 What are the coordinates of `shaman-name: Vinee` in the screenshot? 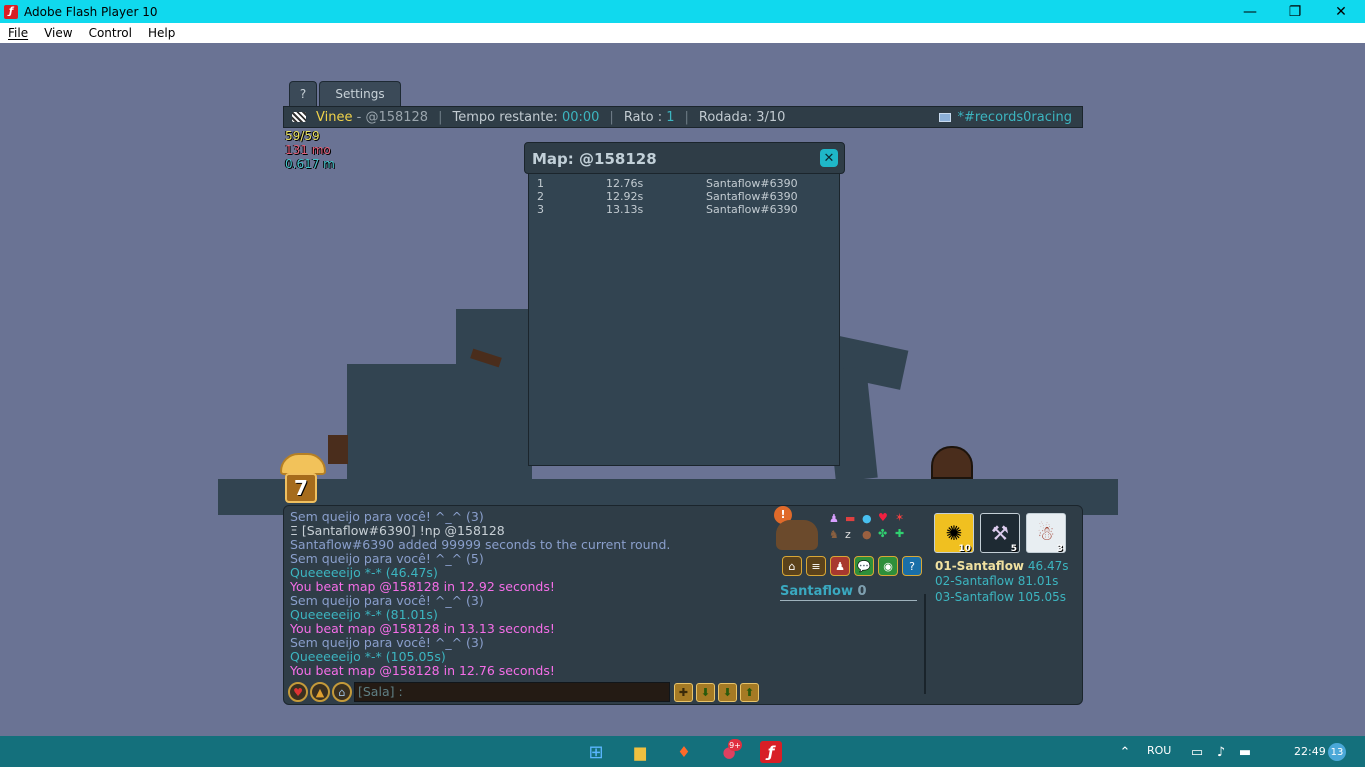 It's located at (334, 117).